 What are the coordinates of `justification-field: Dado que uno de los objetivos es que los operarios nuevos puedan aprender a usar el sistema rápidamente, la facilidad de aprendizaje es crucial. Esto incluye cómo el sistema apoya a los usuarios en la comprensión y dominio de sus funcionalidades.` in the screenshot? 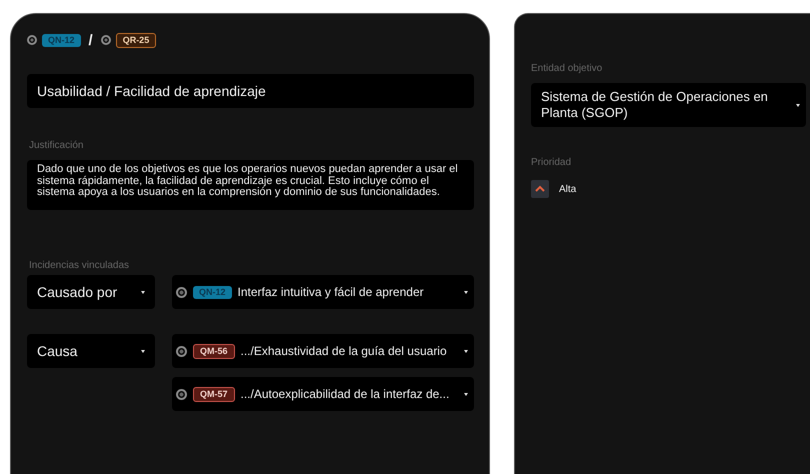 It's located at (250, 185).